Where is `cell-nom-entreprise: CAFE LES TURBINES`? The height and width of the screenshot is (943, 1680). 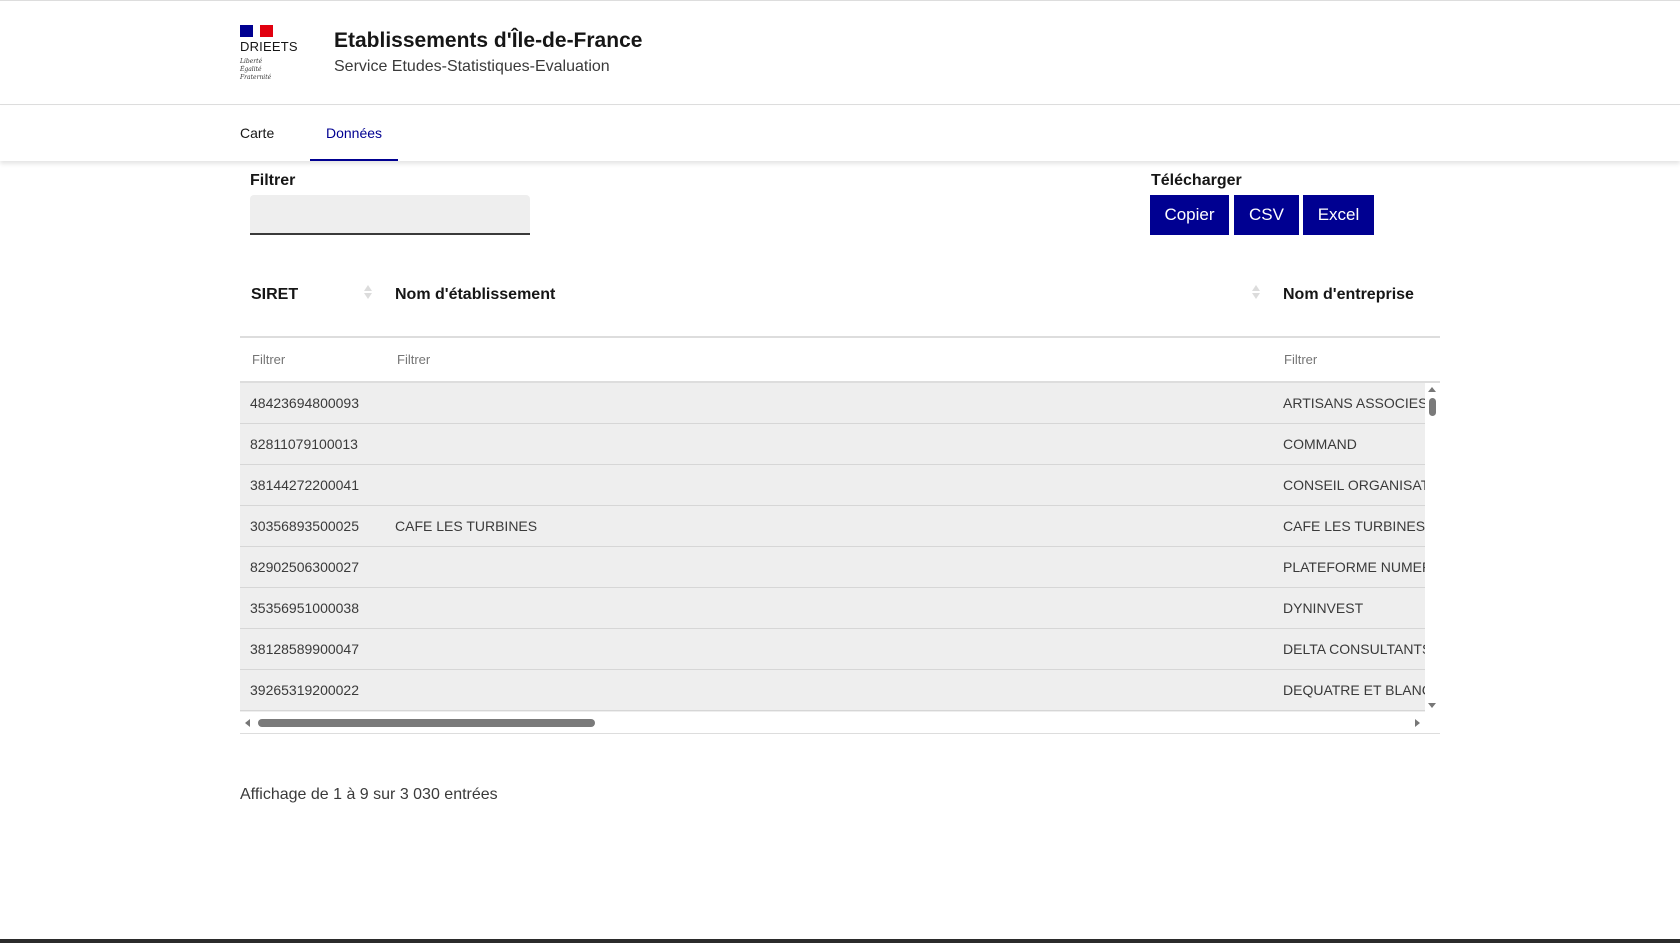 cell-nom-entreprise: CAFE LES TURBINES is located at coordinates (1354, 526).